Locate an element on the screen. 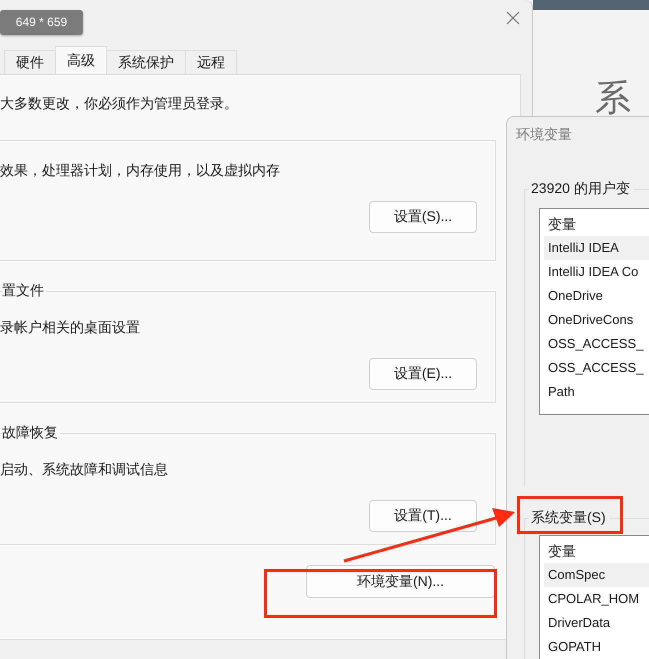 Image resolution: width=649 pixels, height=659 pixels. variable-list: 变量 ComSpec CPOLAR_HOM DriverData GOPATH is located at coordinates (594, 597).